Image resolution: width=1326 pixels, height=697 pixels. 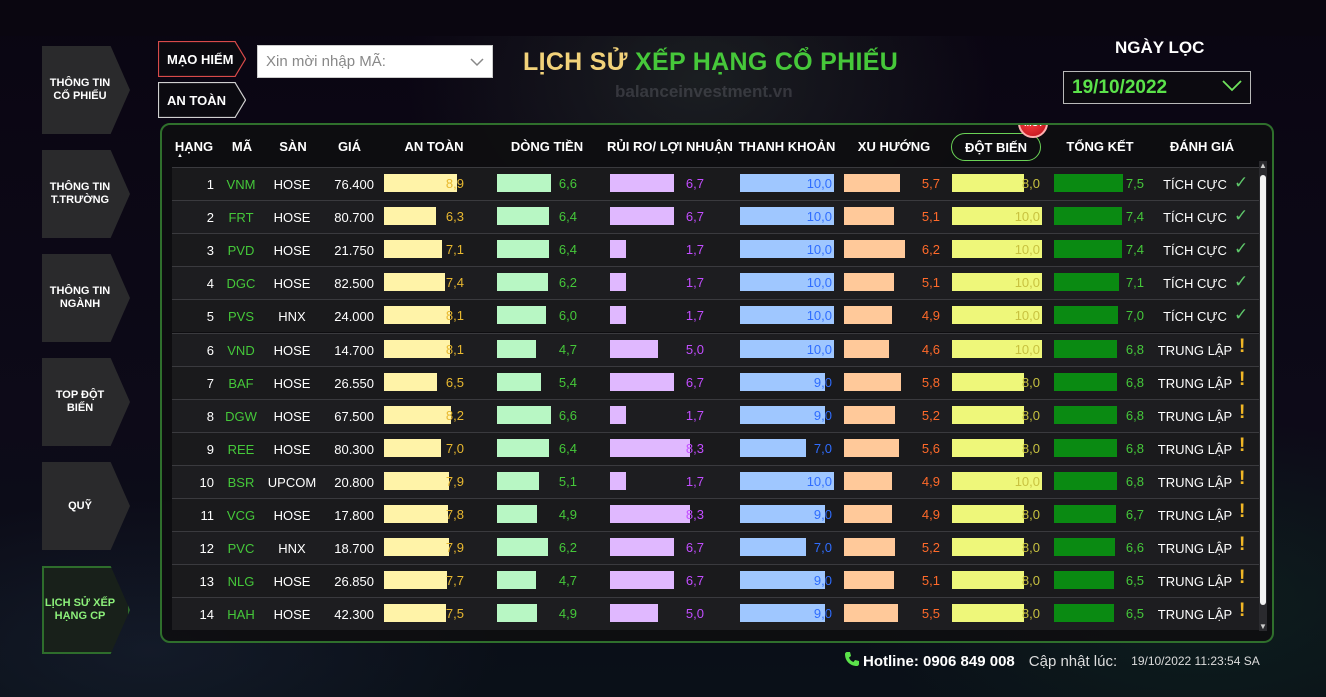 I want to click on risky-filter-button: MẠO HIỂM, so click(x=202, y=59).